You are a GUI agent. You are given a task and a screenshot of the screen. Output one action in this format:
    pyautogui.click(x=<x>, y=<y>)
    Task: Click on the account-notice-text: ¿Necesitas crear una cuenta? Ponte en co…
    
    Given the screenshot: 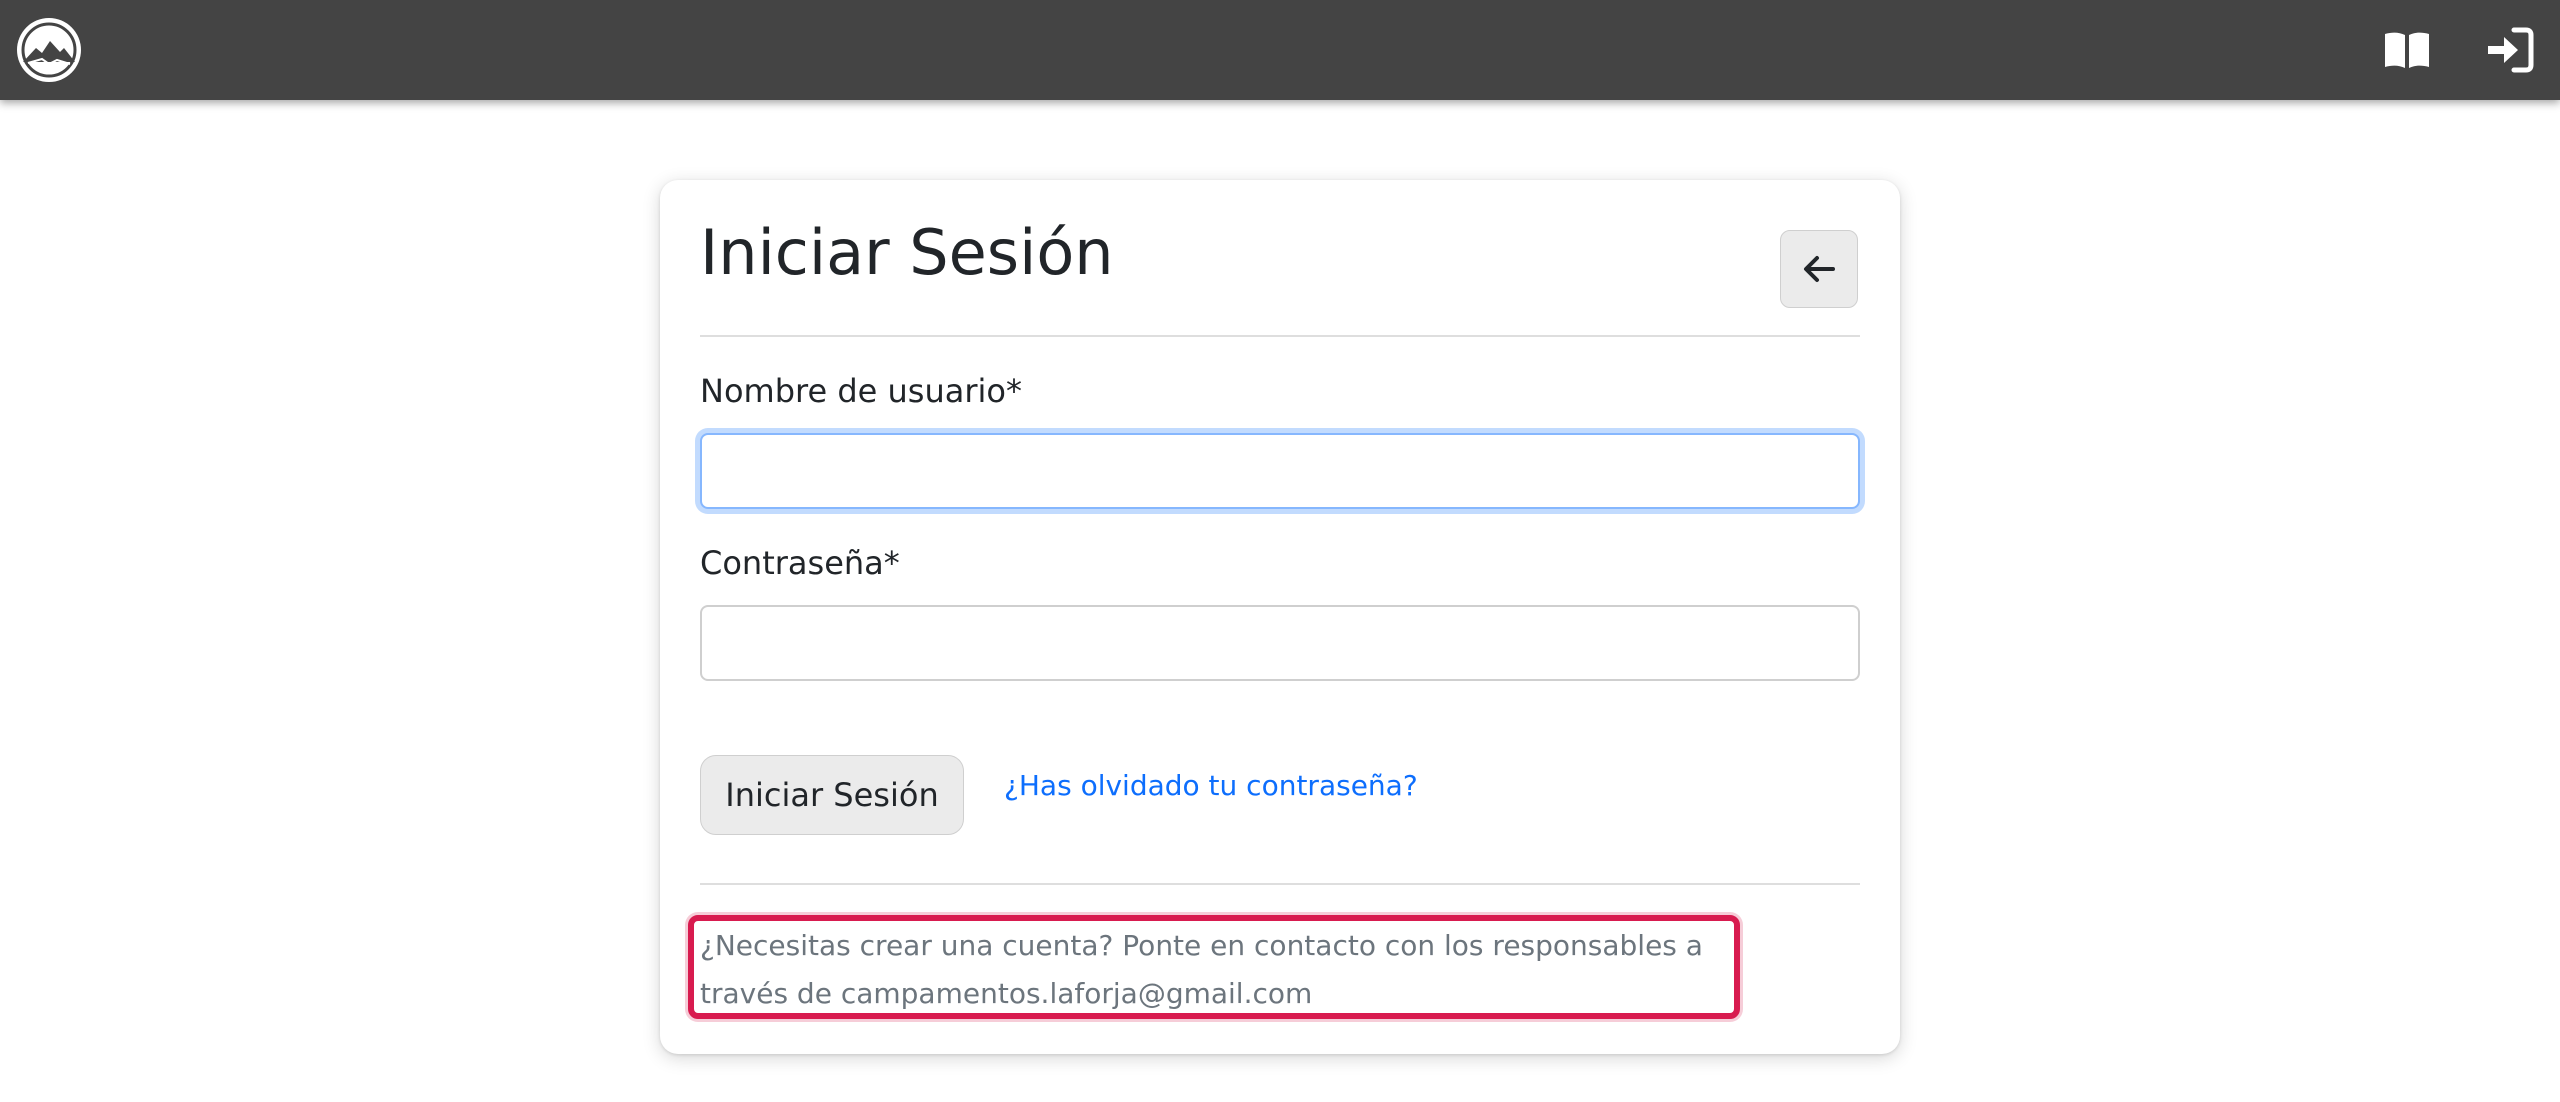 What is the action you would take?
    pyautogui.click(x=1201, y=969)
    